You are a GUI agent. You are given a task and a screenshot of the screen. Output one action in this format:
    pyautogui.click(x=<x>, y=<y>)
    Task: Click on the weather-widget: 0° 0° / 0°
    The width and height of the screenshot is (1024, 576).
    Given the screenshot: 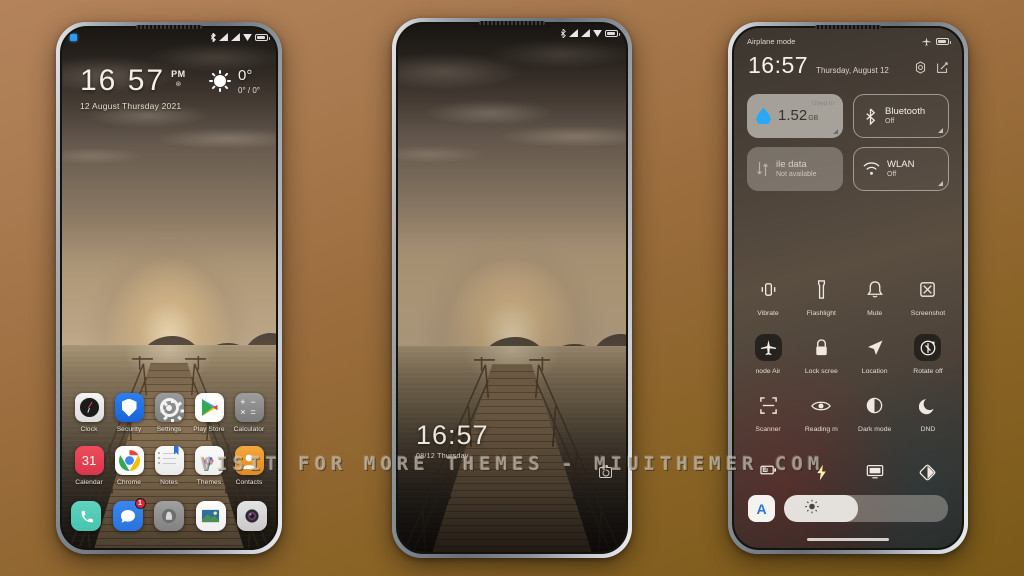 What is the action you would take?
    pyautogui.click(x=234, y=81)
    